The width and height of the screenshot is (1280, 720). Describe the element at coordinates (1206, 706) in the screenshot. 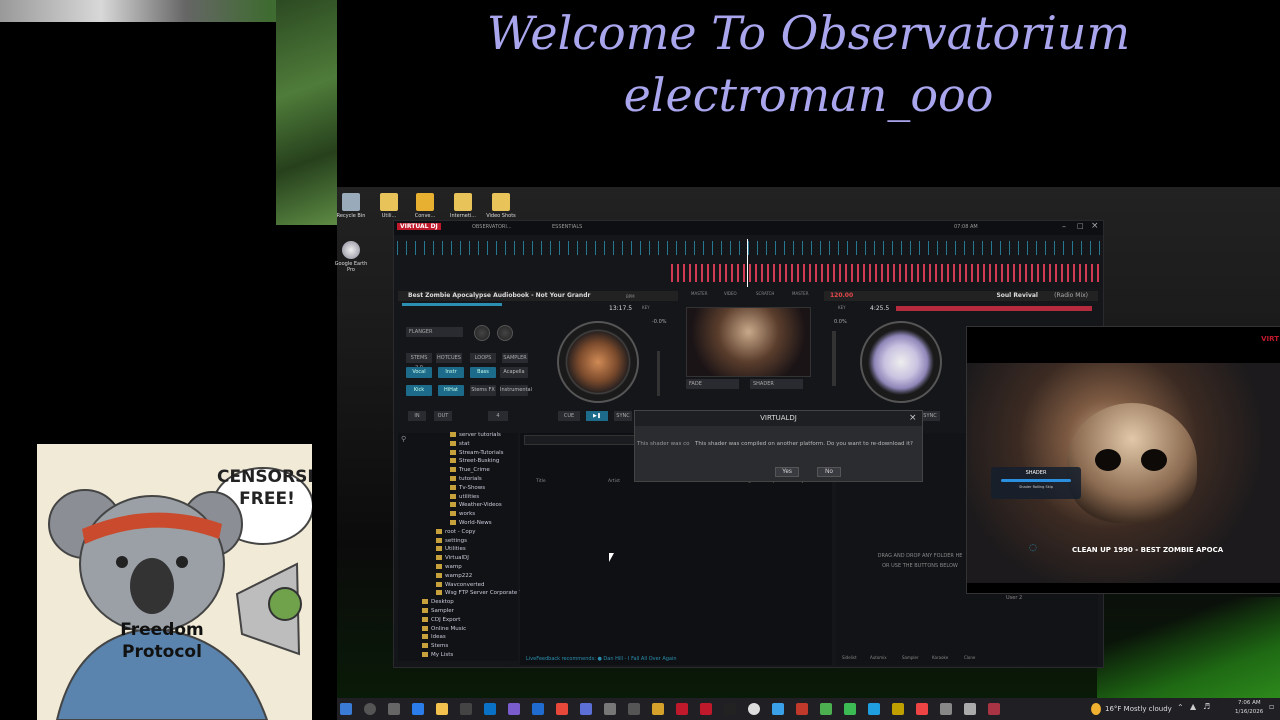

I see `volume-icon: ♬` at that location.